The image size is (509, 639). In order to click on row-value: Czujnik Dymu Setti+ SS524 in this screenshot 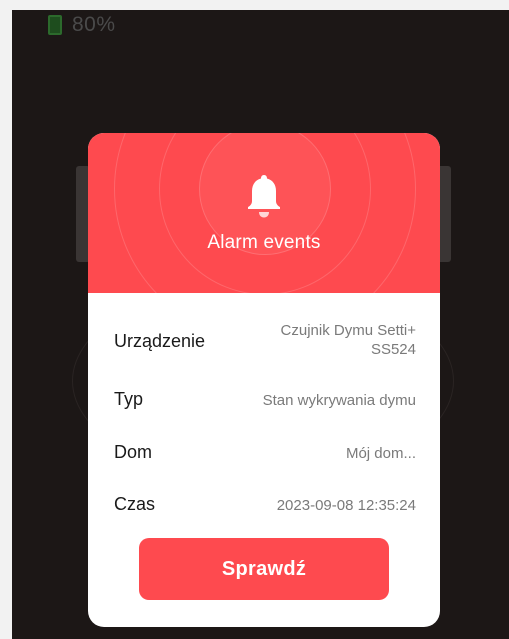, I will do `click(348, 340)`.